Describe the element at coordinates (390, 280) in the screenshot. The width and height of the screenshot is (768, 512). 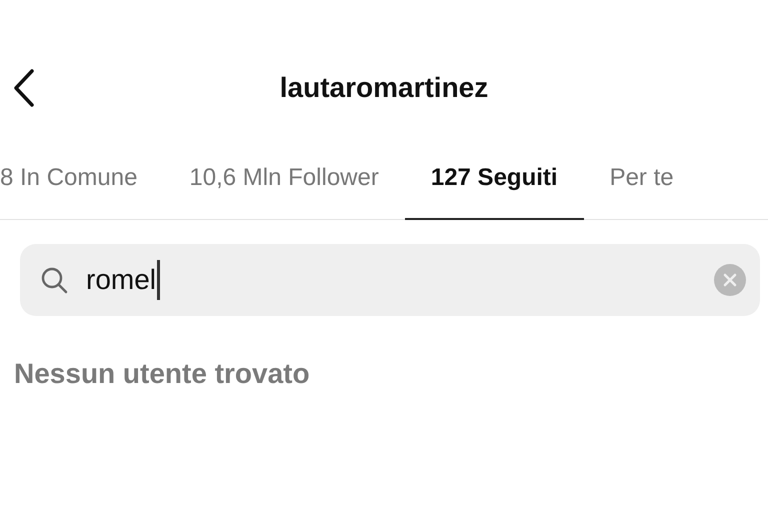
I see `search-field: romel` at that location.